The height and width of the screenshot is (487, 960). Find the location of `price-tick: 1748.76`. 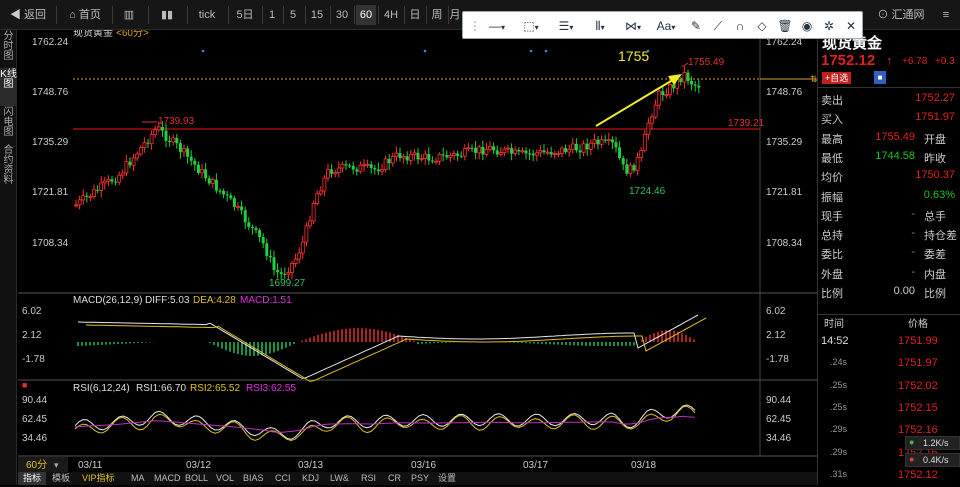

price-tick: 1748.76 is located at coordinates (784, 92).